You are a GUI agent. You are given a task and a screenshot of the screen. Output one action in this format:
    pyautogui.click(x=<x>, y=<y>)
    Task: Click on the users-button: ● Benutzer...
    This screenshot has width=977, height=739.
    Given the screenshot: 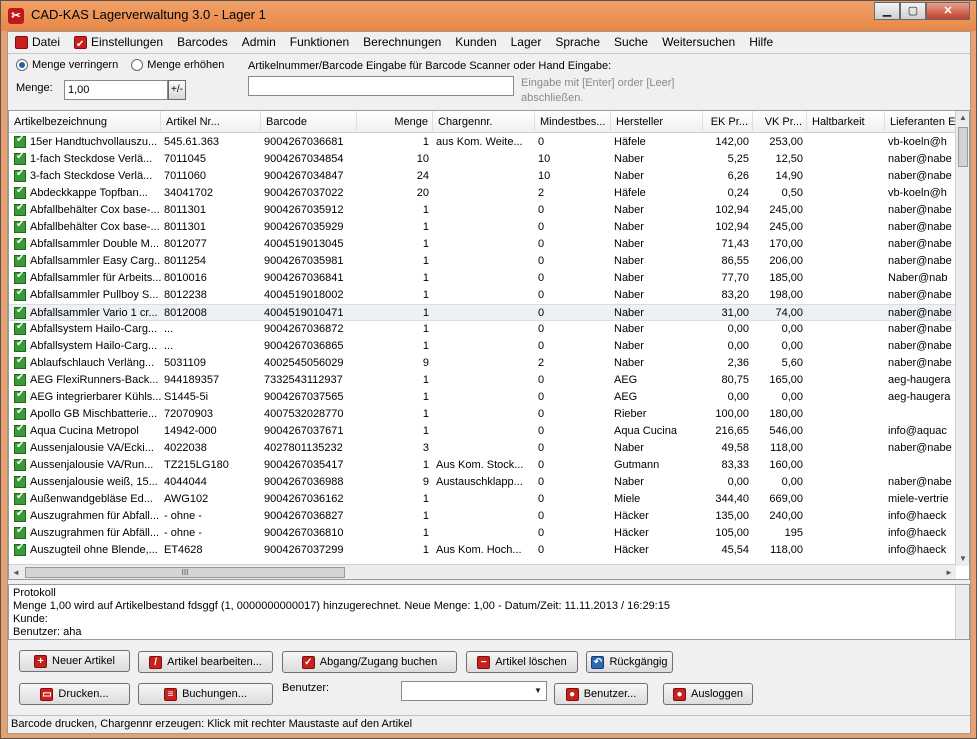 What is the action you would take?
    pyautogui.click(x=601, y=694)
    